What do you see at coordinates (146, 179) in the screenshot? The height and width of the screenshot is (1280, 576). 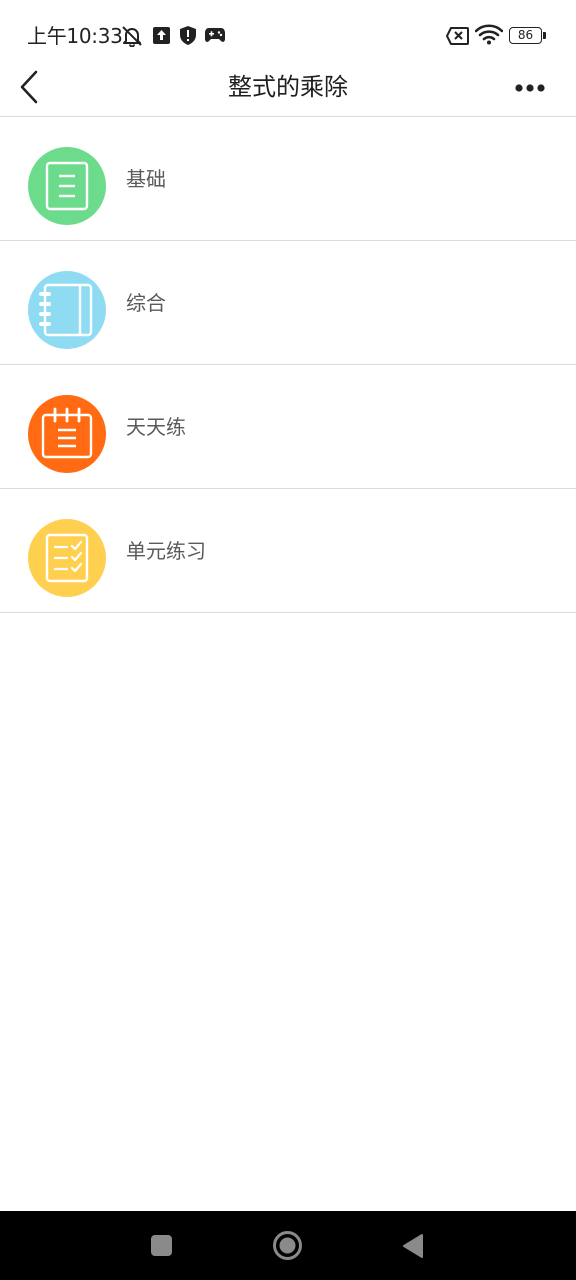 I see `item-label: 基础` at bounding box center [146, 179].